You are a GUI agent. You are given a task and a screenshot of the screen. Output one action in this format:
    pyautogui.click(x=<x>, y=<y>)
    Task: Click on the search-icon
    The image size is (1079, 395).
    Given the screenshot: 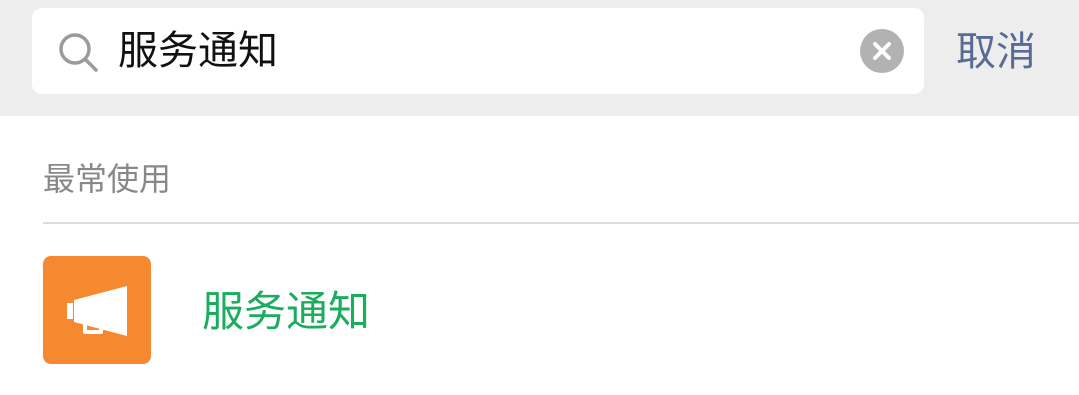 What is the action you would take?
    pyautogui.click(x=78, y=52)
    